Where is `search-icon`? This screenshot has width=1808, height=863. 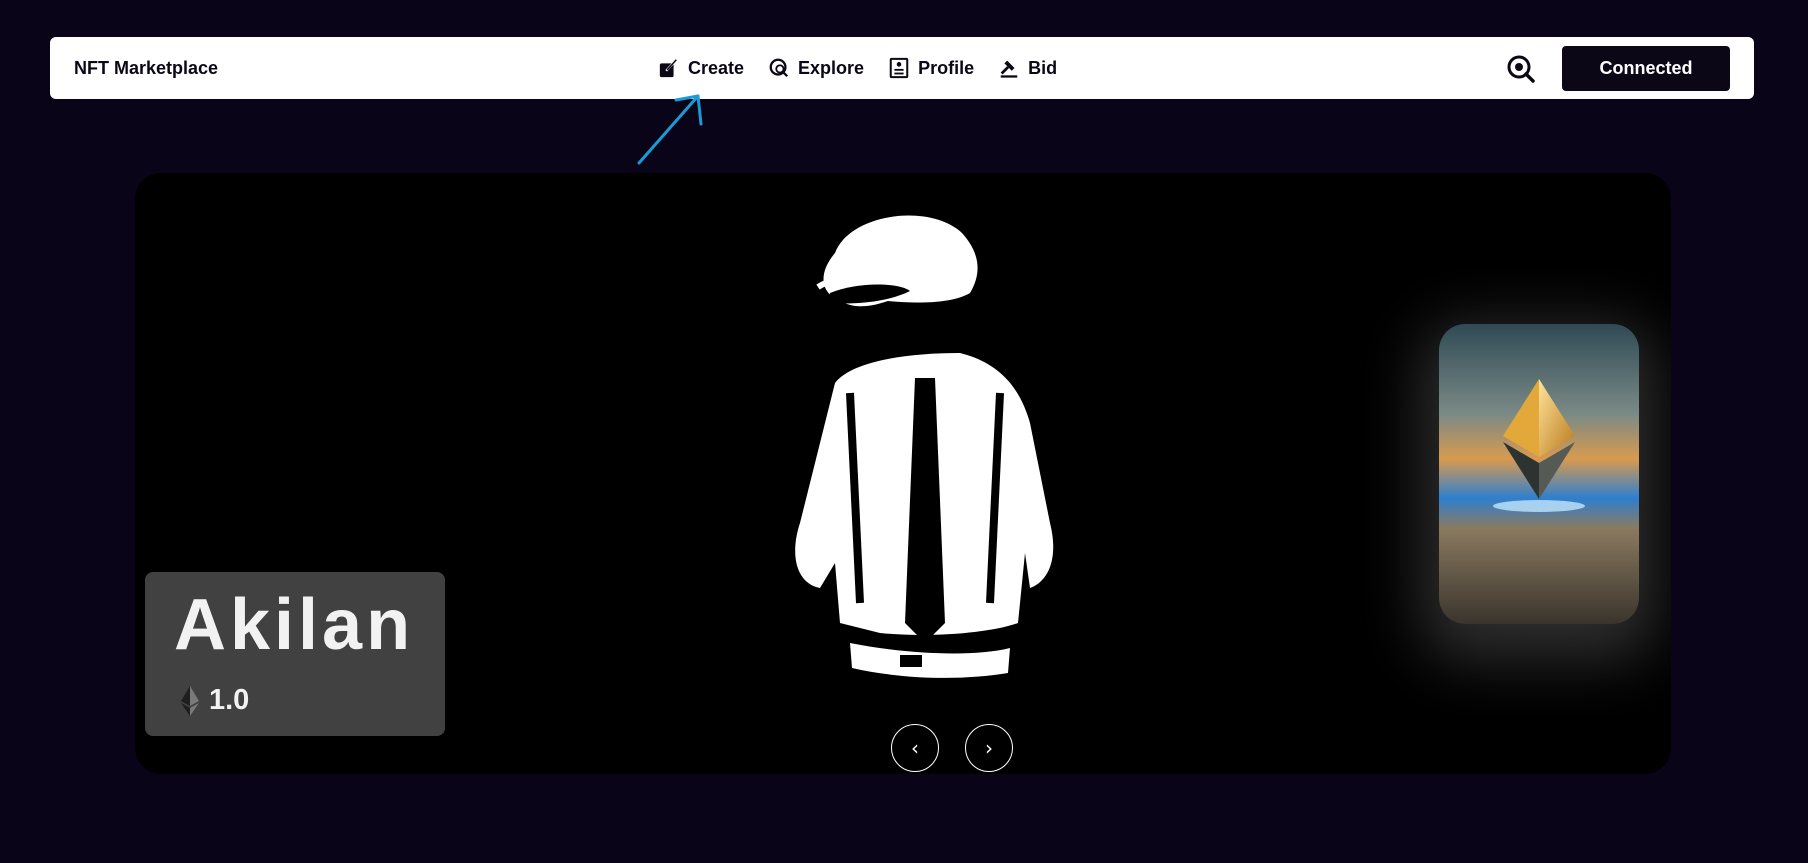
search-icon is located at coordinates (1521, 69).